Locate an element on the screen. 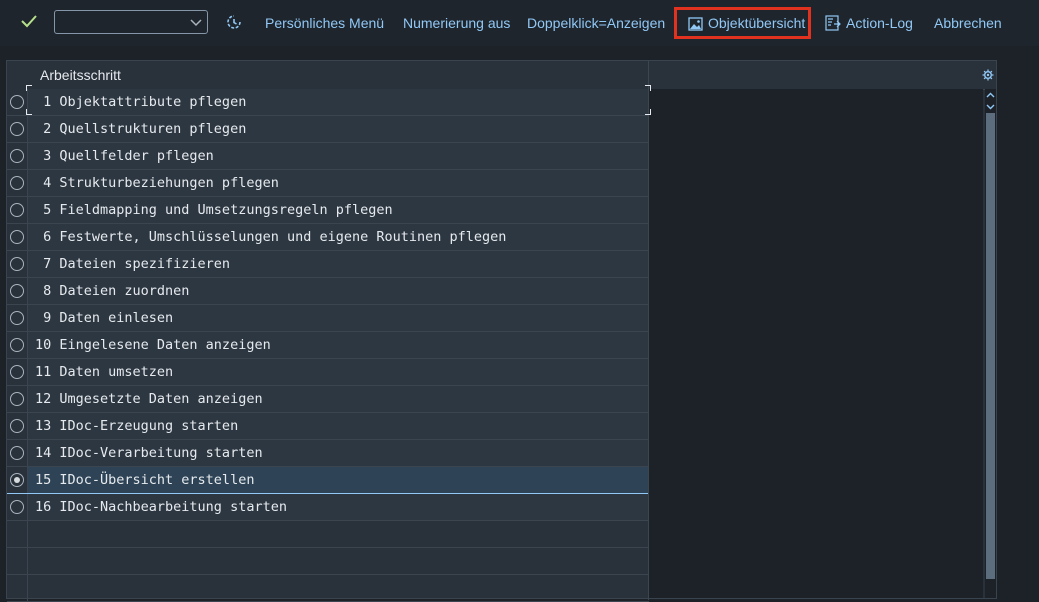 The width and height of the screenshot is (1039, 602). chevron-down-icon is located at coordinates (196, 24).